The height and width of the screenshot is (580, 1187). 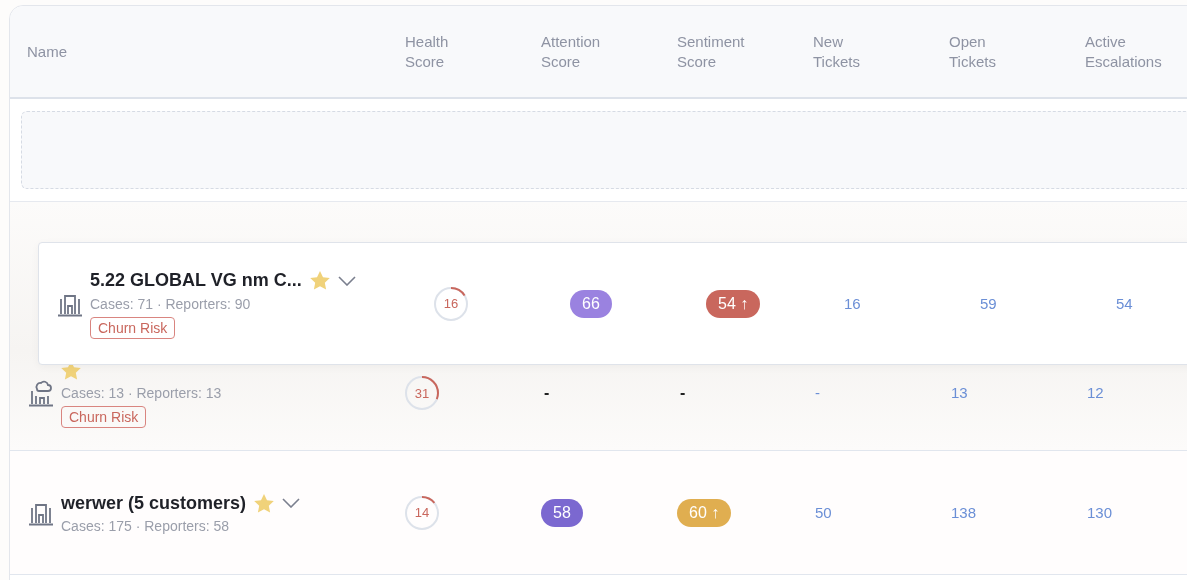 I want to click on column-header: New Tickets, so click(x=843, y=51).